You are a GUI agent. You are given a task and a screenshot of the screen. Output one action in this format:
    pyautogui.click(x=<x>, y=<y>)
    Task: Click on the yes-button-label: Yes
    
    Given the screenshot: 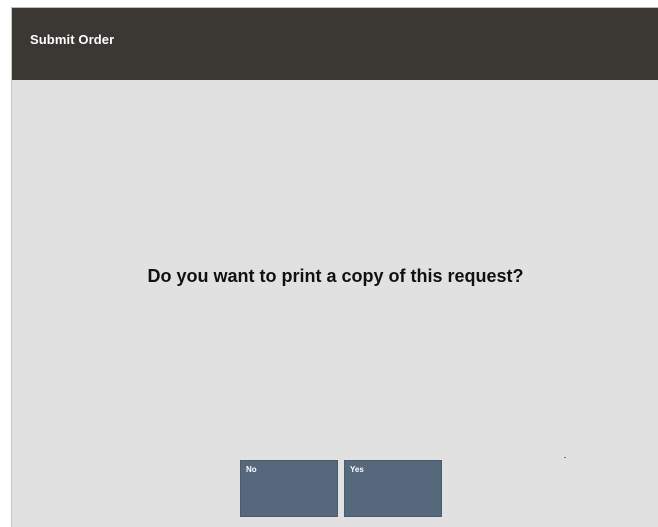 What is the action you would take?
    pyautogui.click(x=357, y=469)
    